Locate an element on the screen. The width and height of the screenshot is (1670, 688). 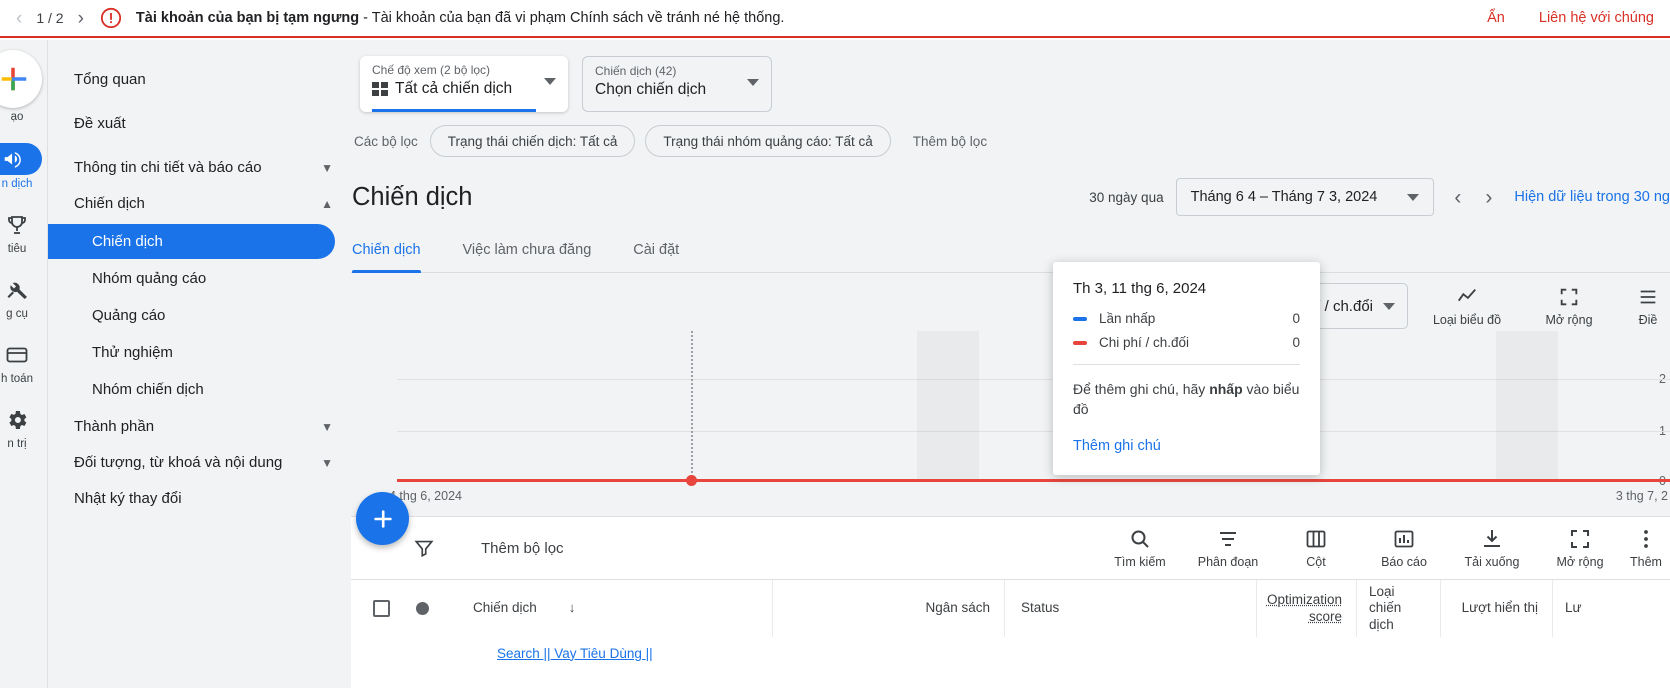
view-selector: Chế độ xem (2 bộ lọc) Tất cả chiến dịch is located at coordinates (464, 84).